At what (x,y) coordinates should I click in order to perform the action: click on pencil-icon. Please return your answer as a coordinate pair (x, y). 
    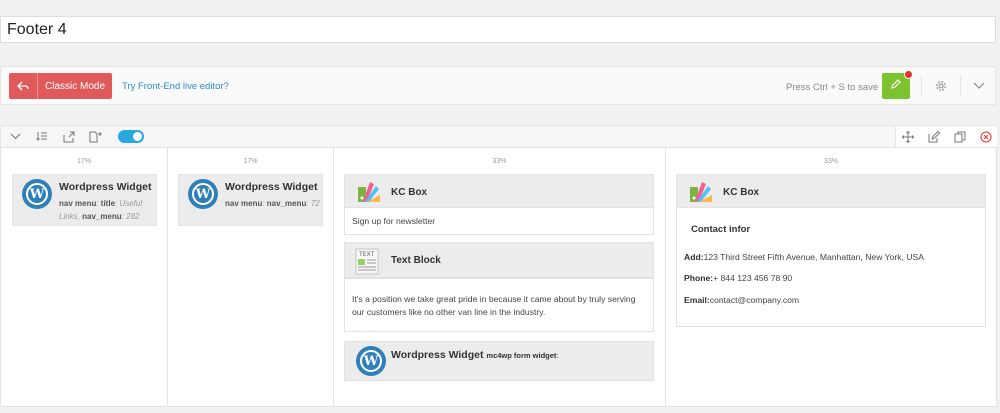
    Looking at the image, I should click on (896, 86).